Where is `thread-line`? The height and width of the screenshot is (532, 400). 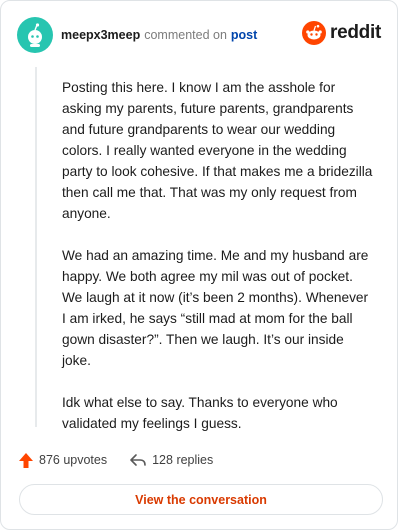 thread-line is located at coordinates (36, 247).